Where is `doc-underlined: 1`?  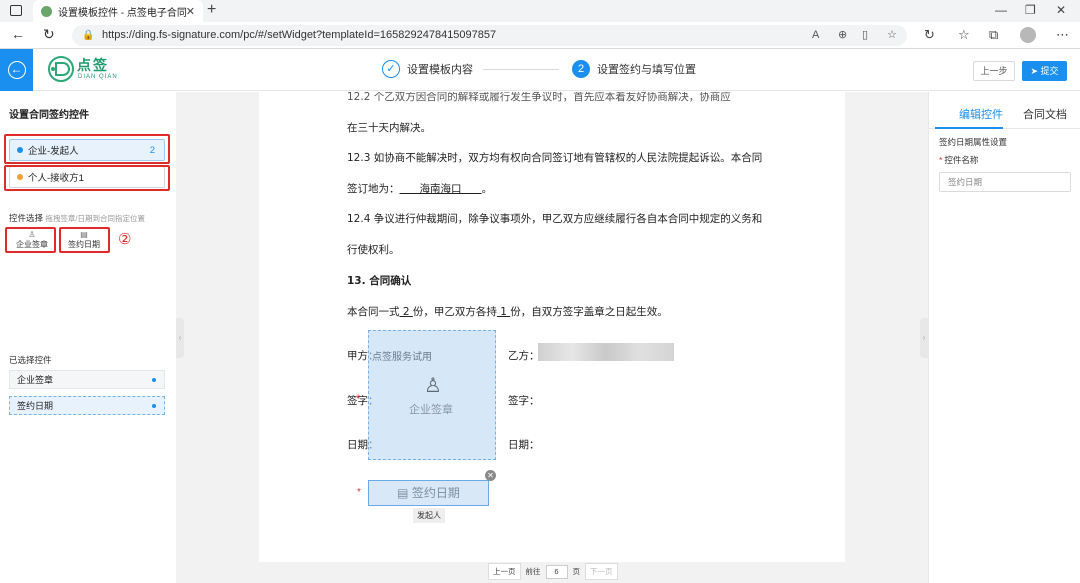
doc-underlined: 1 is located at coordinates (503, 312).